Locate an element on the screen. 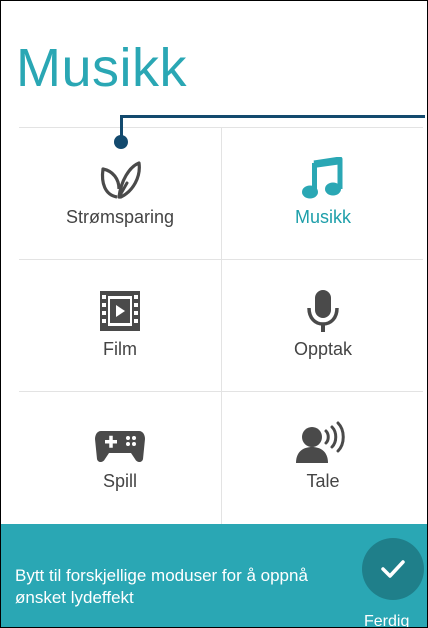  callout-pointer-dot is located at coordinates (121, 142).